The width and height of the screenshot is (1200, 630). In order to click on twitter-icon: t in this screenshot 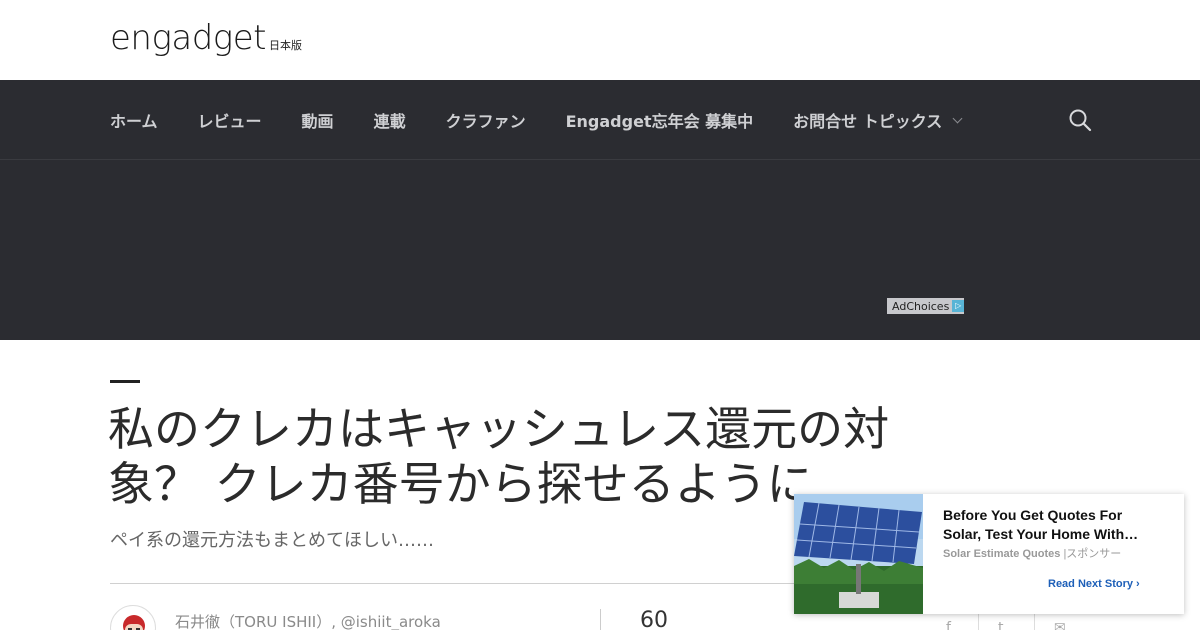, I will do `click(1001, 625)`.